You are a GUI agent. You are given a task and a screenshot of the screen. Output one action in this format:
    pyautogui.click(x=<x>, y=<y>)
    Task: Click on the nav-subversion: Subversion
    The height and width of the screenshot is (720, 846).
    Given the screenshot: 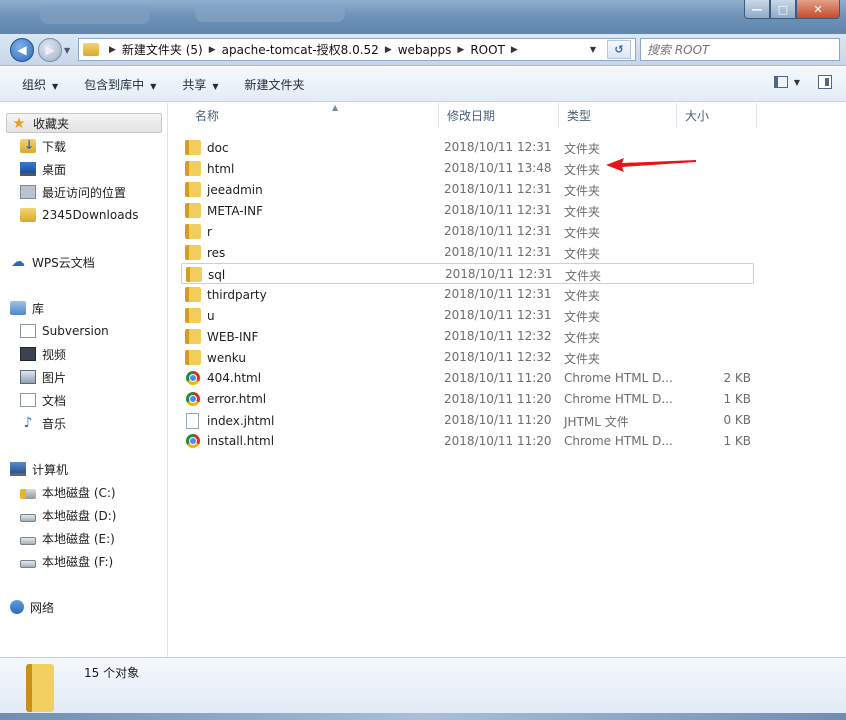 What is the action you would take?
    pyautogui.click(x=64, y=331)
    